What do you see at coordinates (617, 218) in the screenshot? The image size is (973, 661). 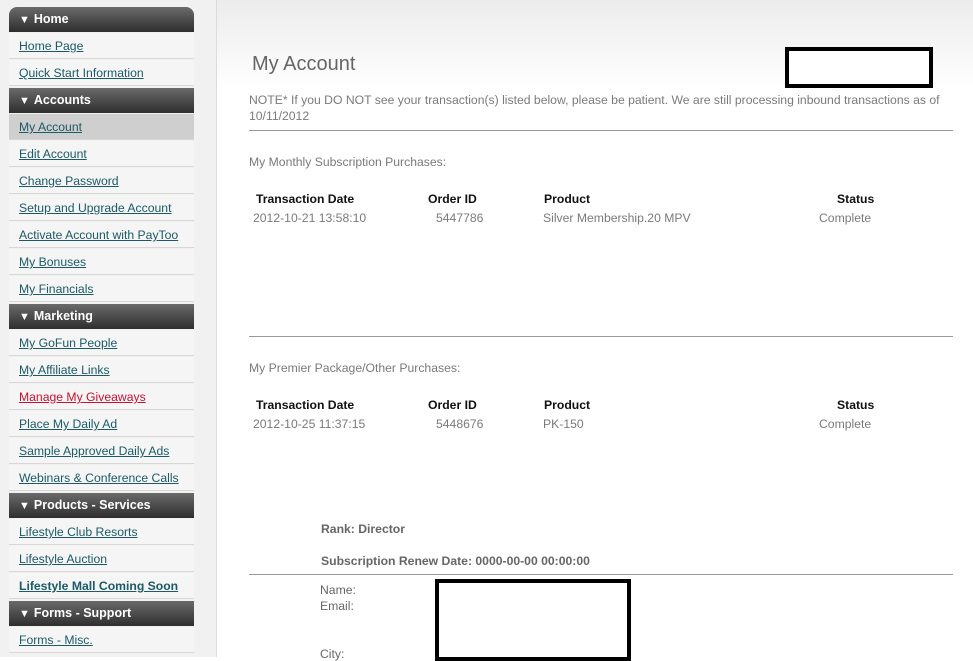 I see `monthly-row-product: Silver Membership.20 MPV` at bounding box center [617, 218].